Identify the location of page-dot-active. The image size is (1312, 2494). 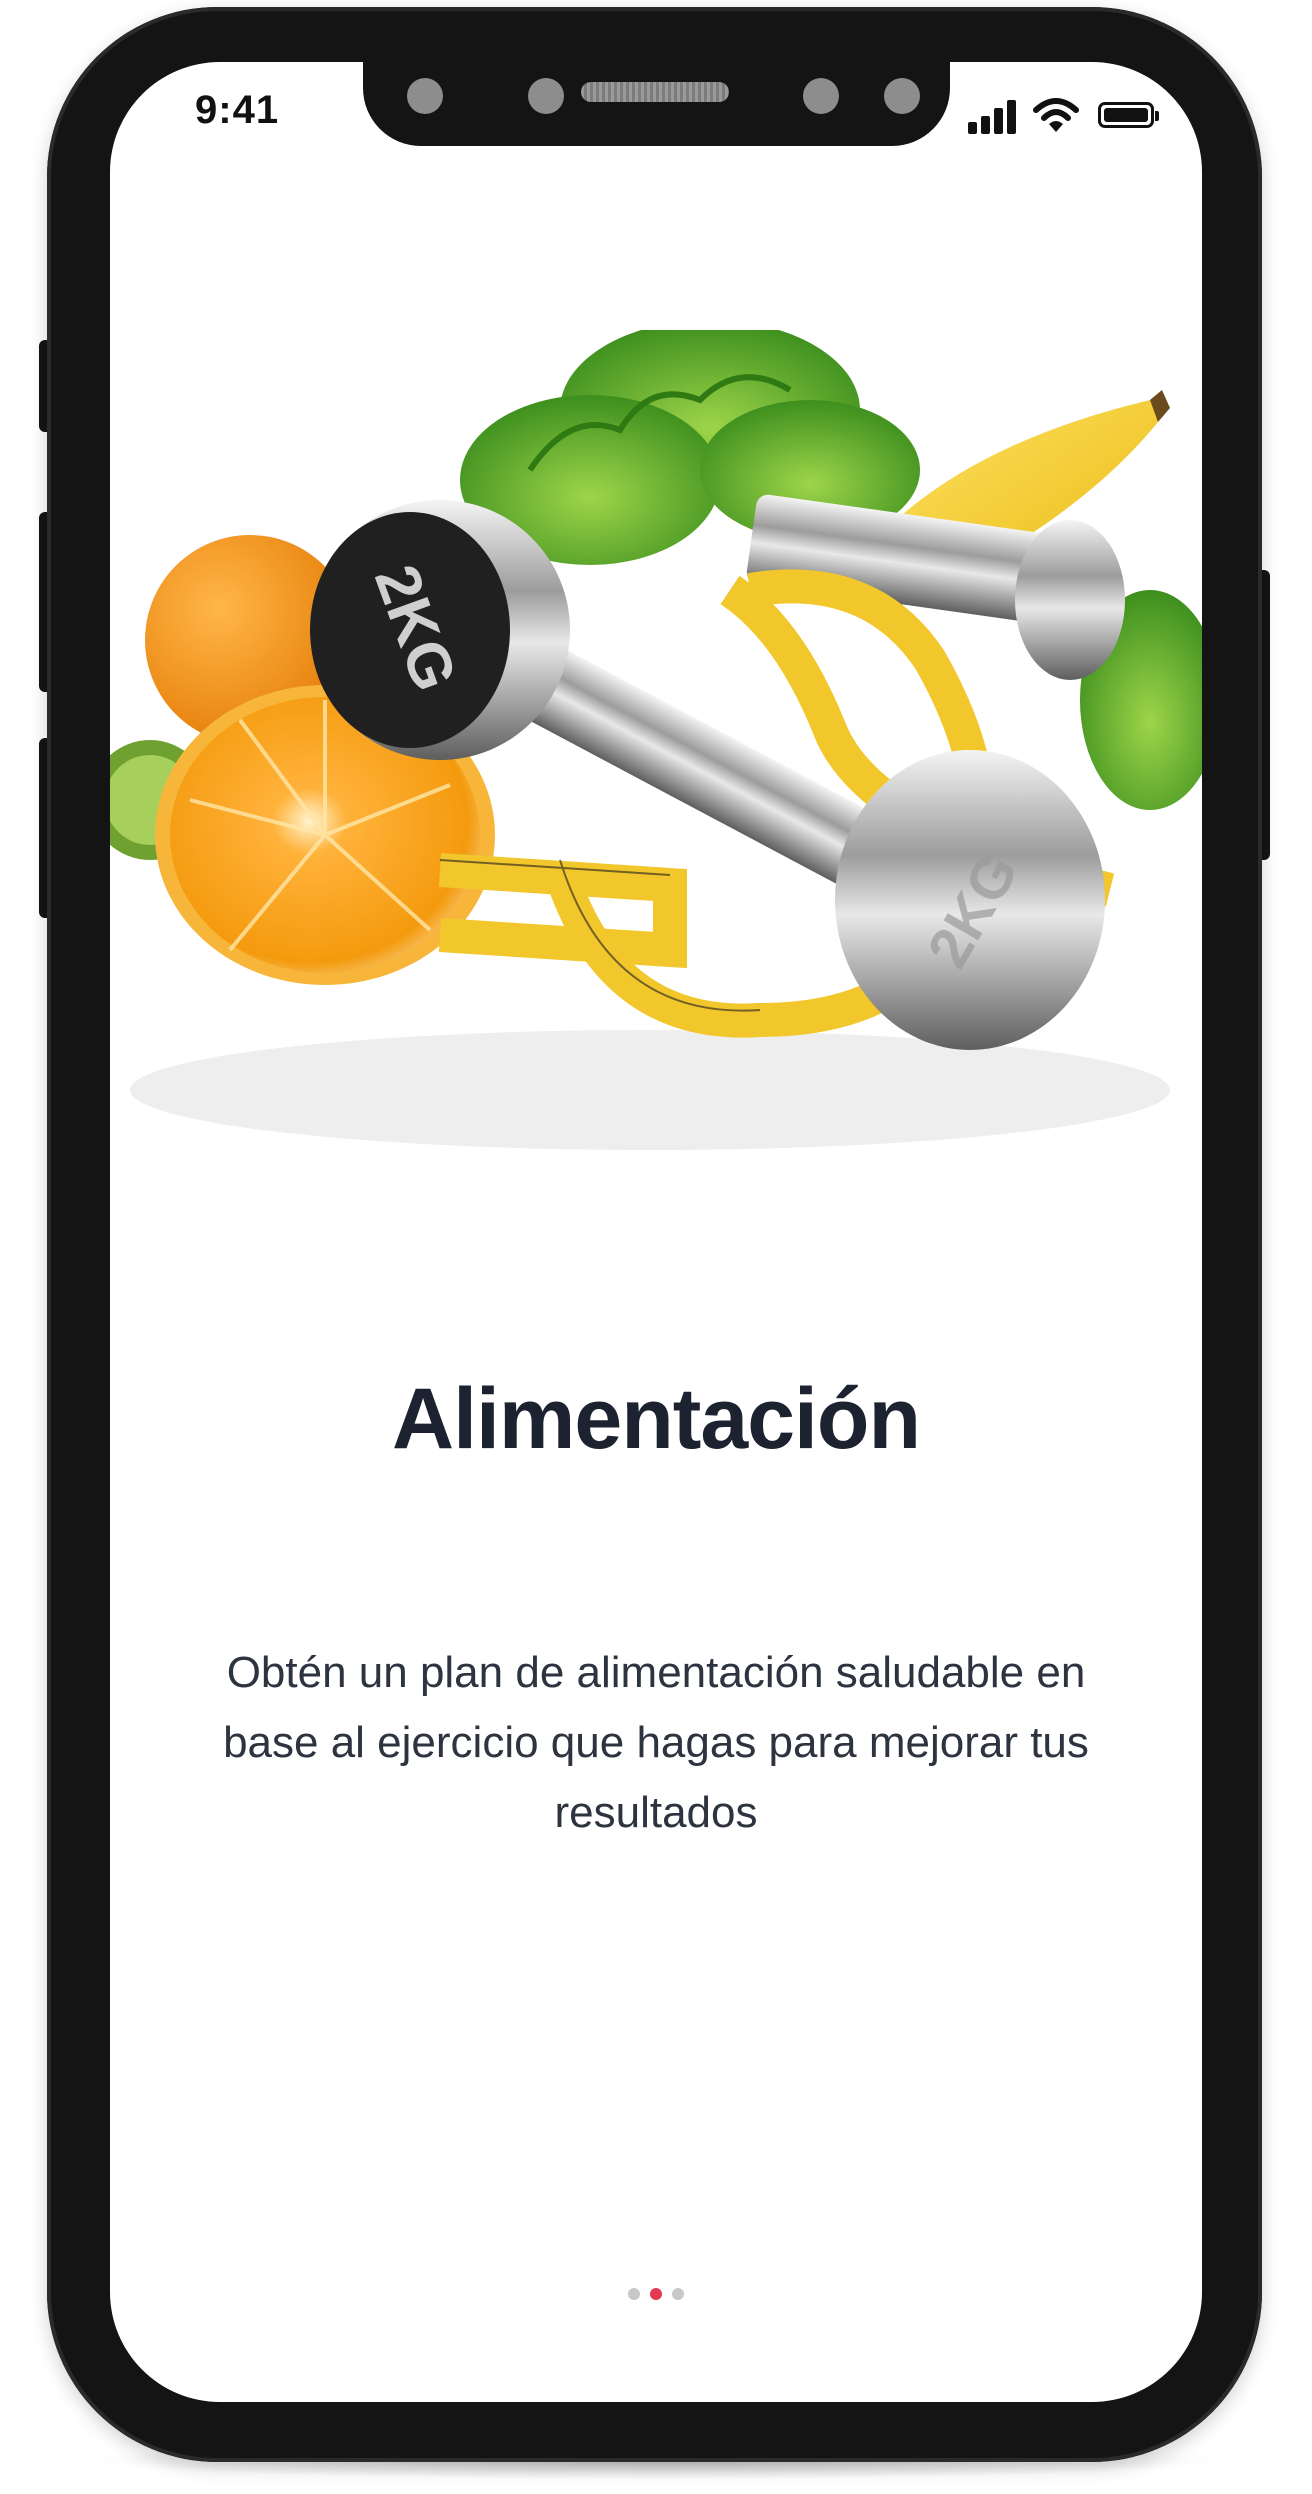
(656, 2294).